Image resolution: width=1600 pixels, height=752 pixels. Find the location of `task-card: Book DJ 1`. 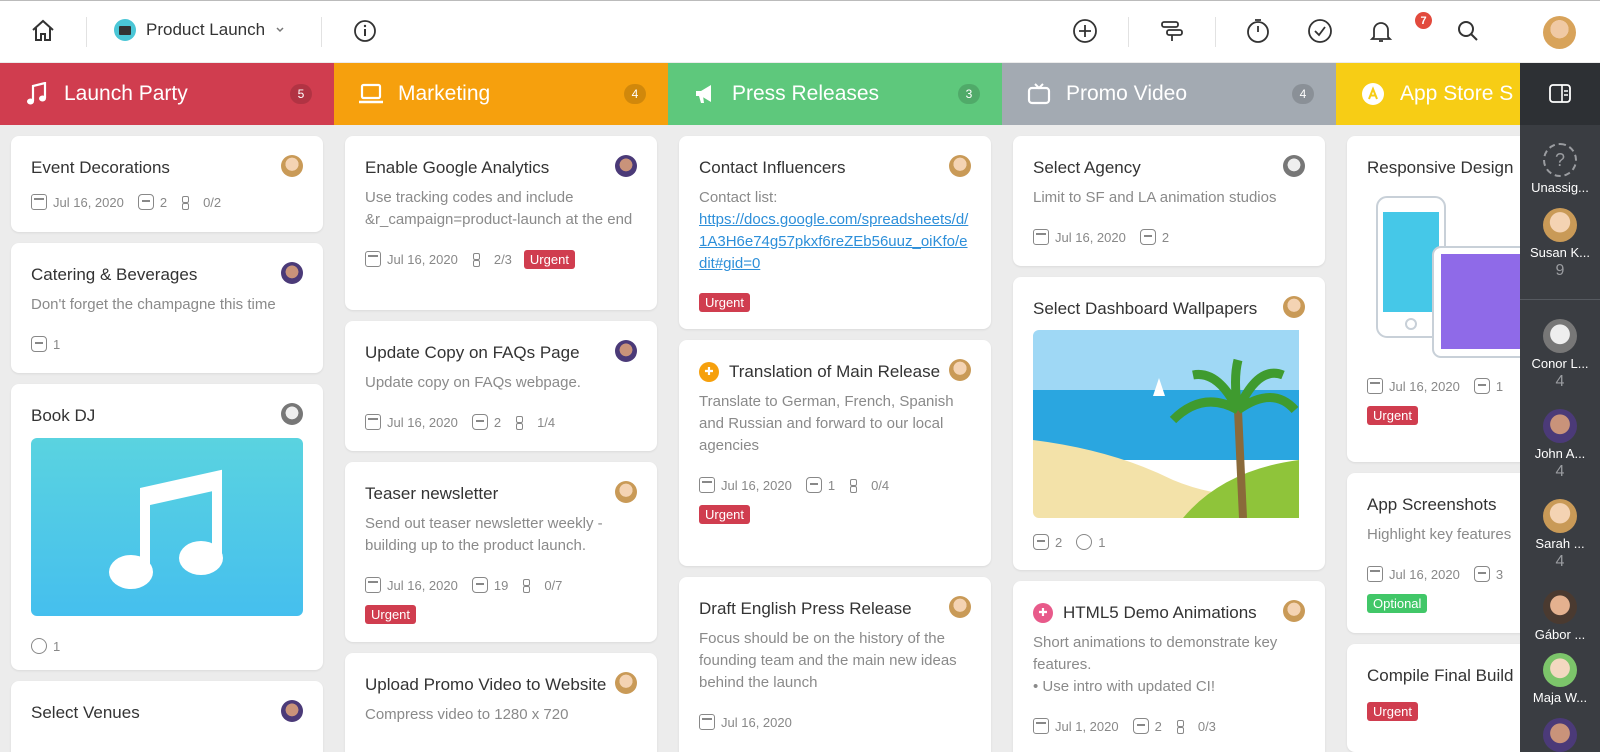

task-card: Book DJ 1 is located at coordinates (167, 527).